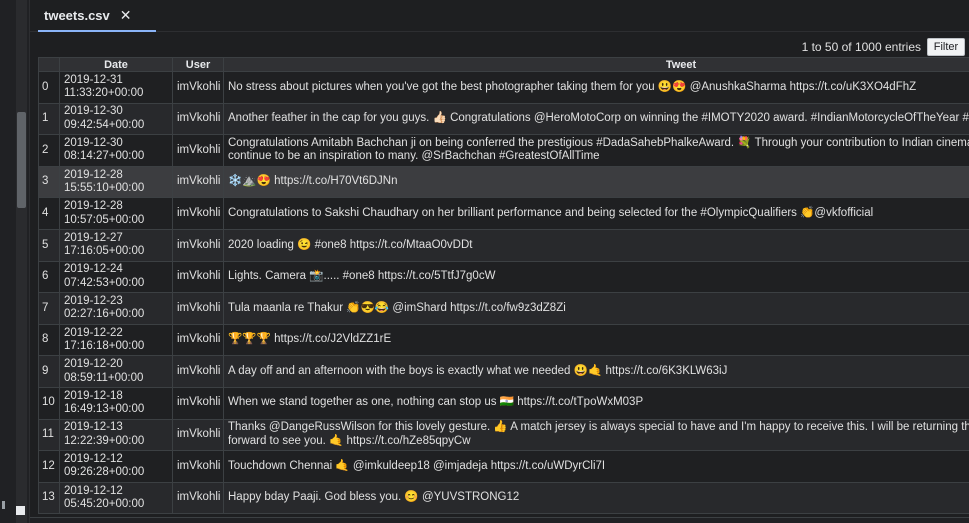  Describe the element at coordinates (499, 44) in the screenshot. I see `table-info-bar: 1 to 50 of 1000 entries` at that location.